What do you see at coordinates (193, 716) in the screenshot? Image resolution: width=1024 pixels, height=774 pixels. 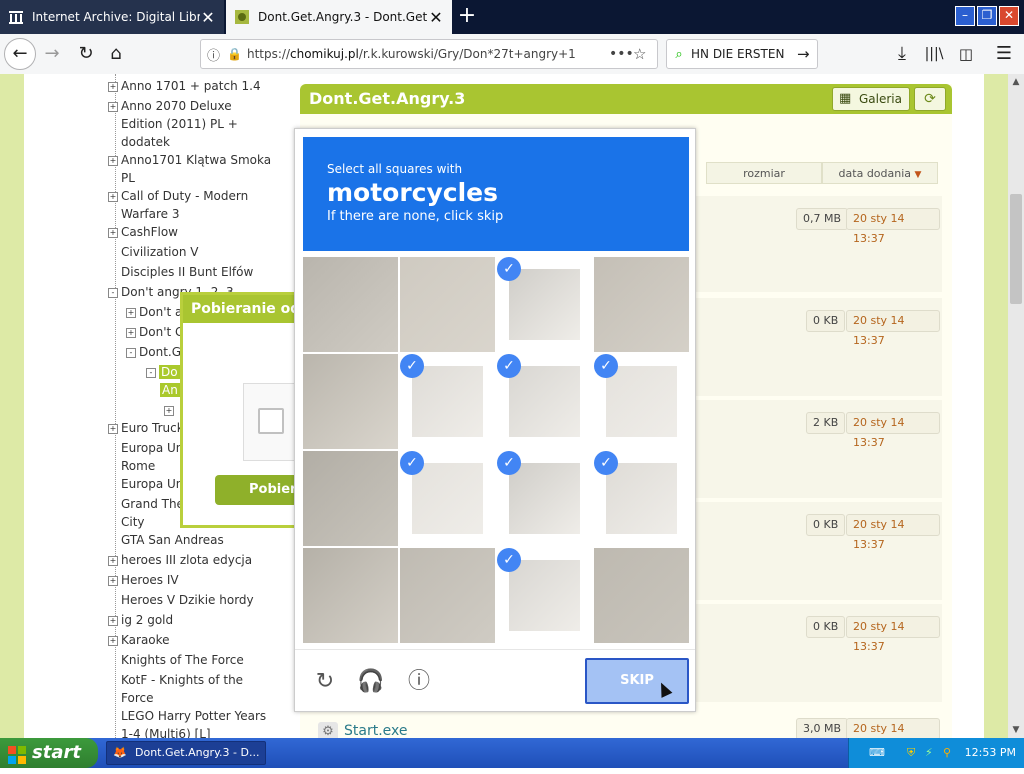 I see `tree-item: LEGO Harry Potter Years` at bounding box center [193, 716].